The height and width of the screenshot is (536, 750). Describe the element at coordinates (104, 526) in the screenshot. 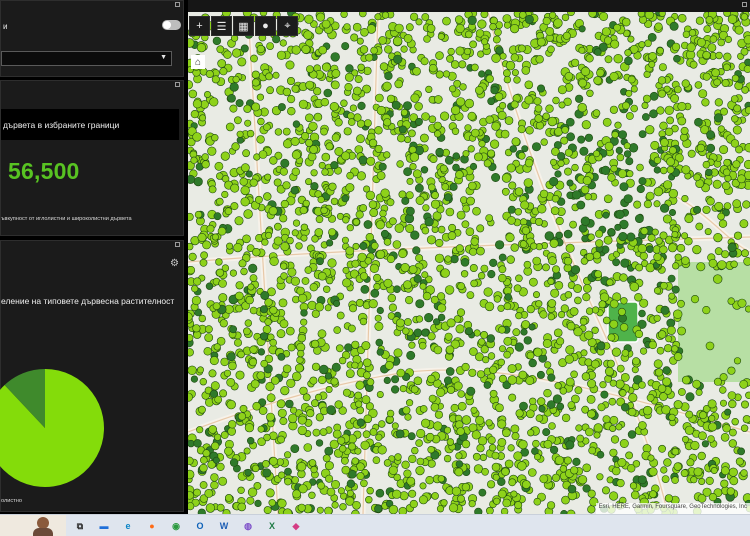

I see `file-explorer-icon: ▬` at that location.